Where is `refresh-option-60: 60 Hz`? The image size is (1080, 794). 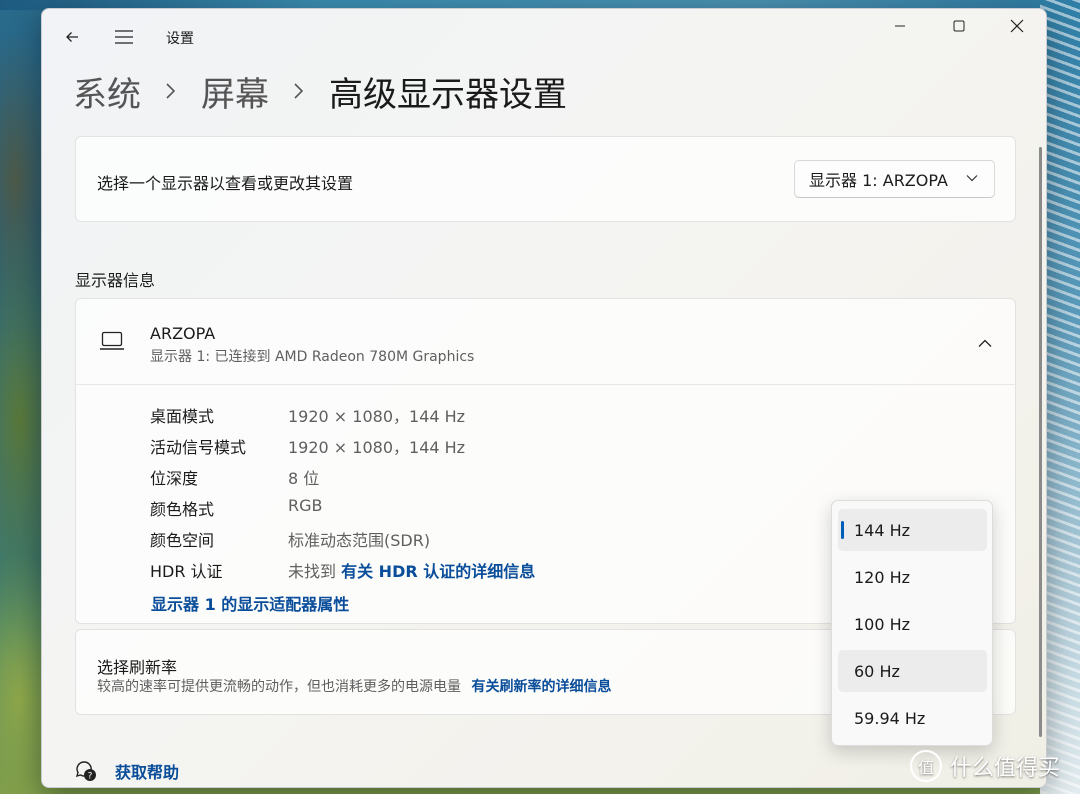
refresh-option-60: 60 Hz is located at coordinates (912, 671).